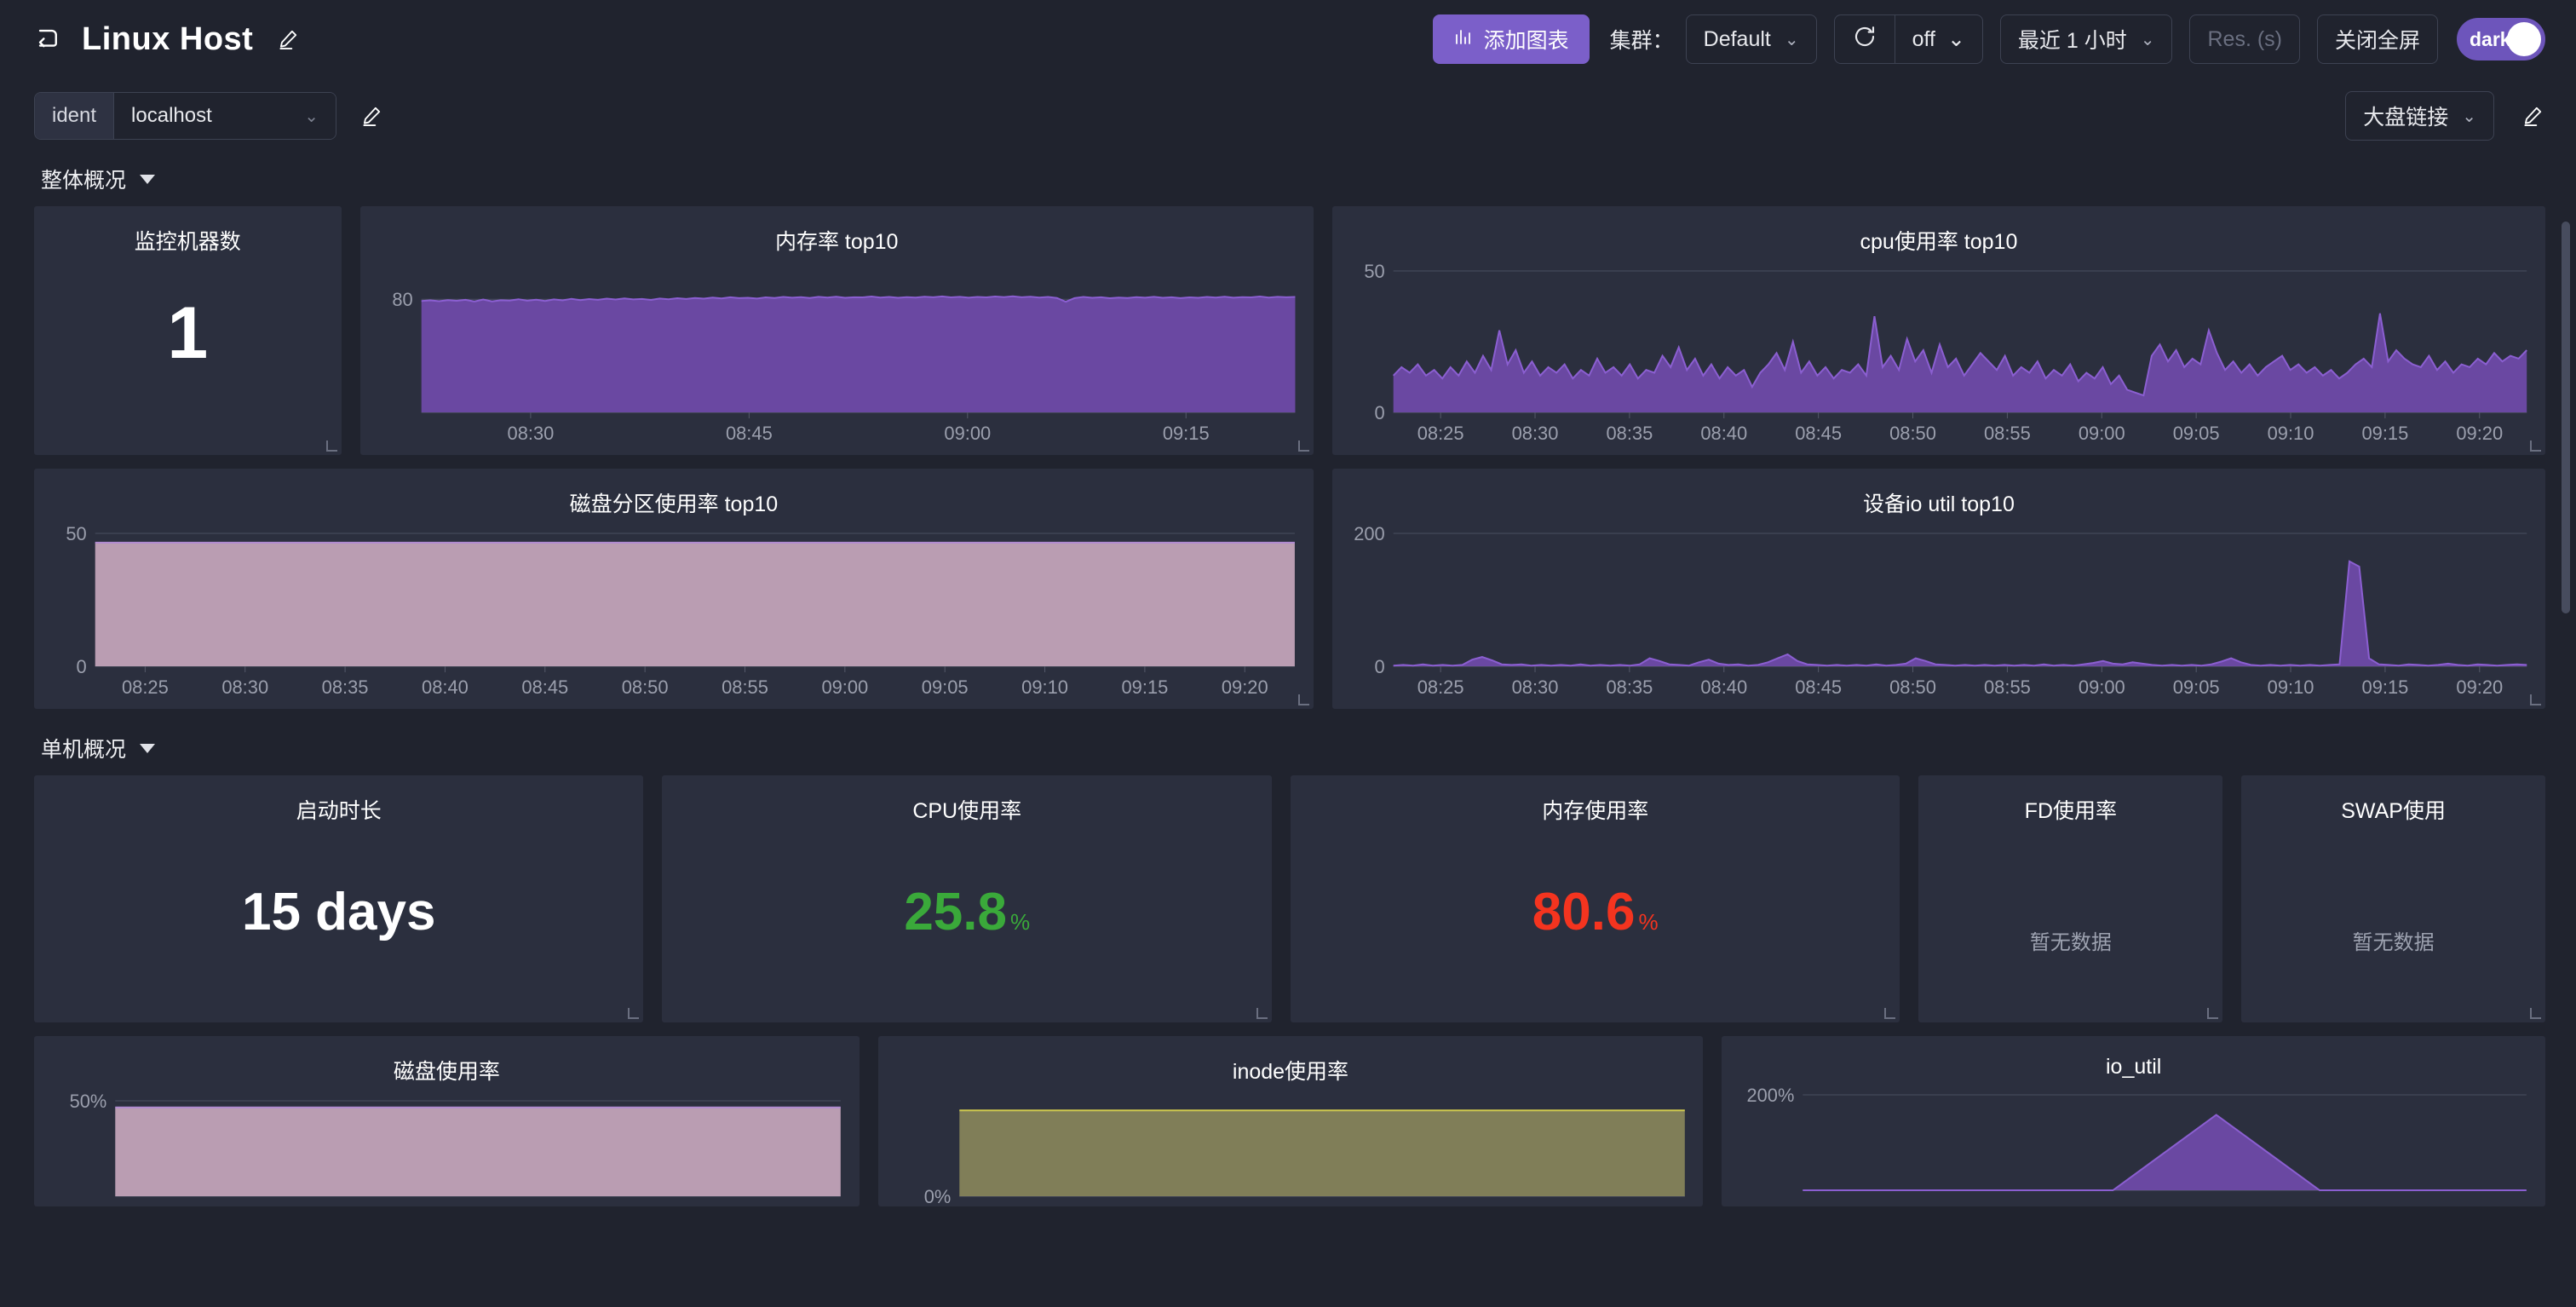  What do you see at coordinates (1370, 533) in the screenshot?
I see `svg-text: 200` at bounding box center [1370, 533].